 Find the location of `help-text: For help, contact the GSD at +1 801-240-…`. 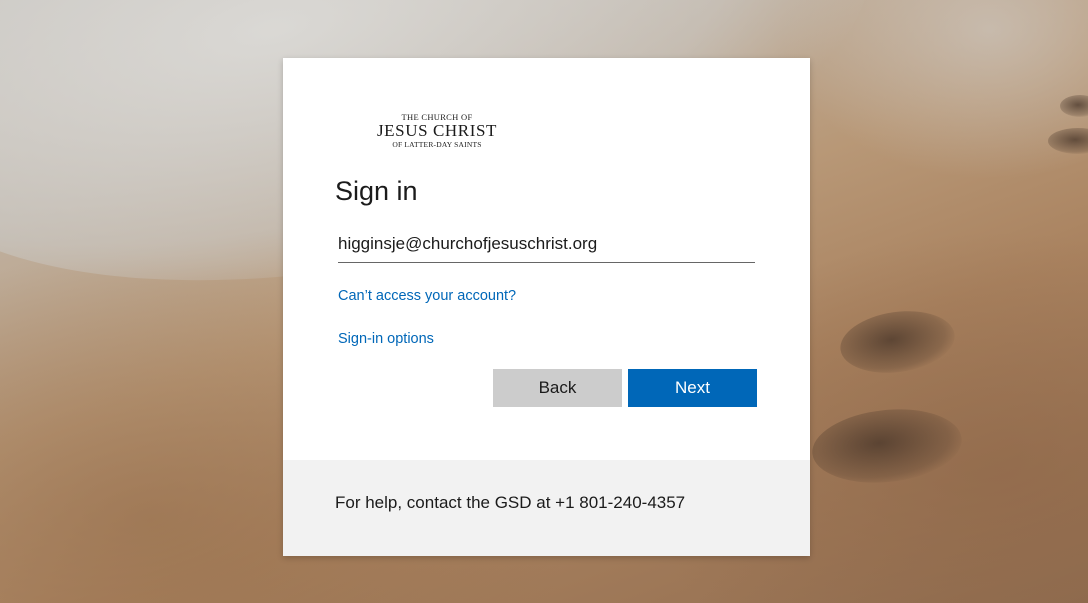

help-text: For help, contact the GSD at +1 801-240-… is located at coordinates (510, 502).